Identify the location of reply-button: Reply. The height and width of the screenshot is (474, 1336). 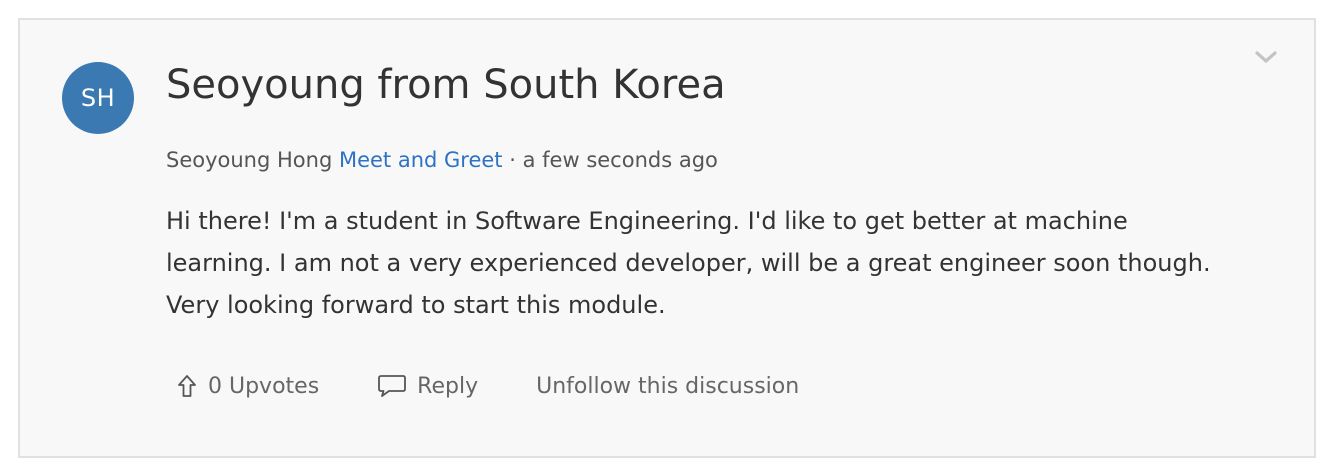
(427, 386).